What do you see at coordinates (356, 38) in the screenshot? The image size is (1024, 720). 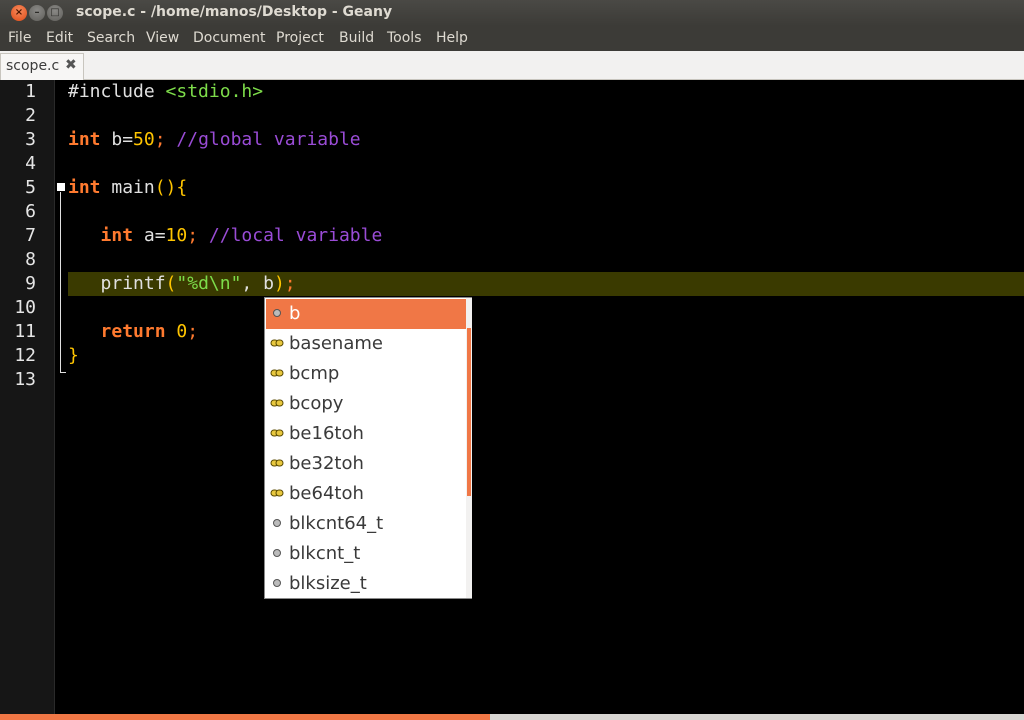 I see `menu-build: Build` at bounding box center [356, 38].